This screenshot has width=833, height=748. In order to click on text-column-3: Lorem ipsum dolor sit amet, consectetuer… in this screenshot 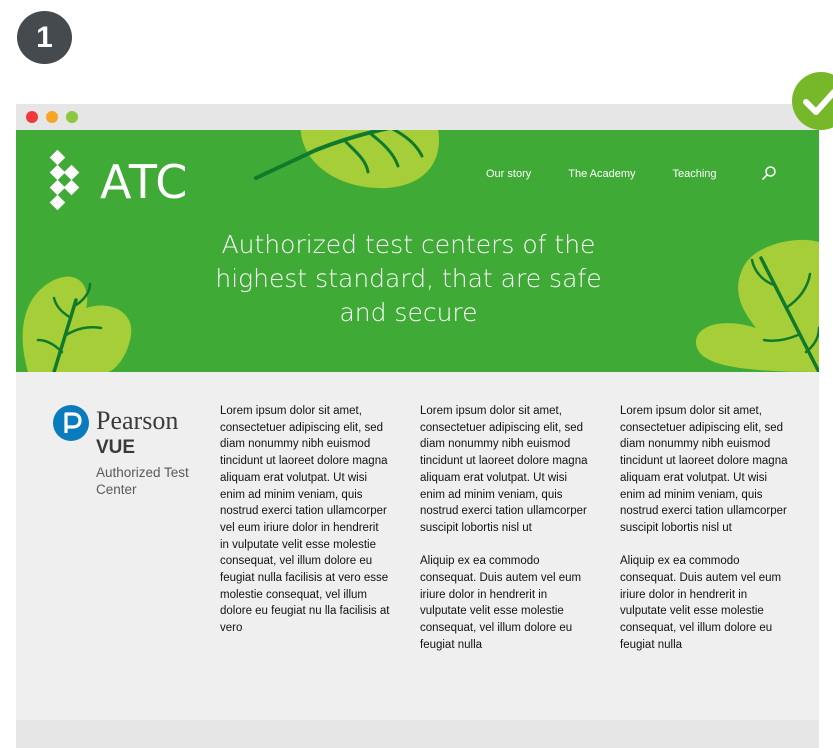, I will do `click(705, 528)`.